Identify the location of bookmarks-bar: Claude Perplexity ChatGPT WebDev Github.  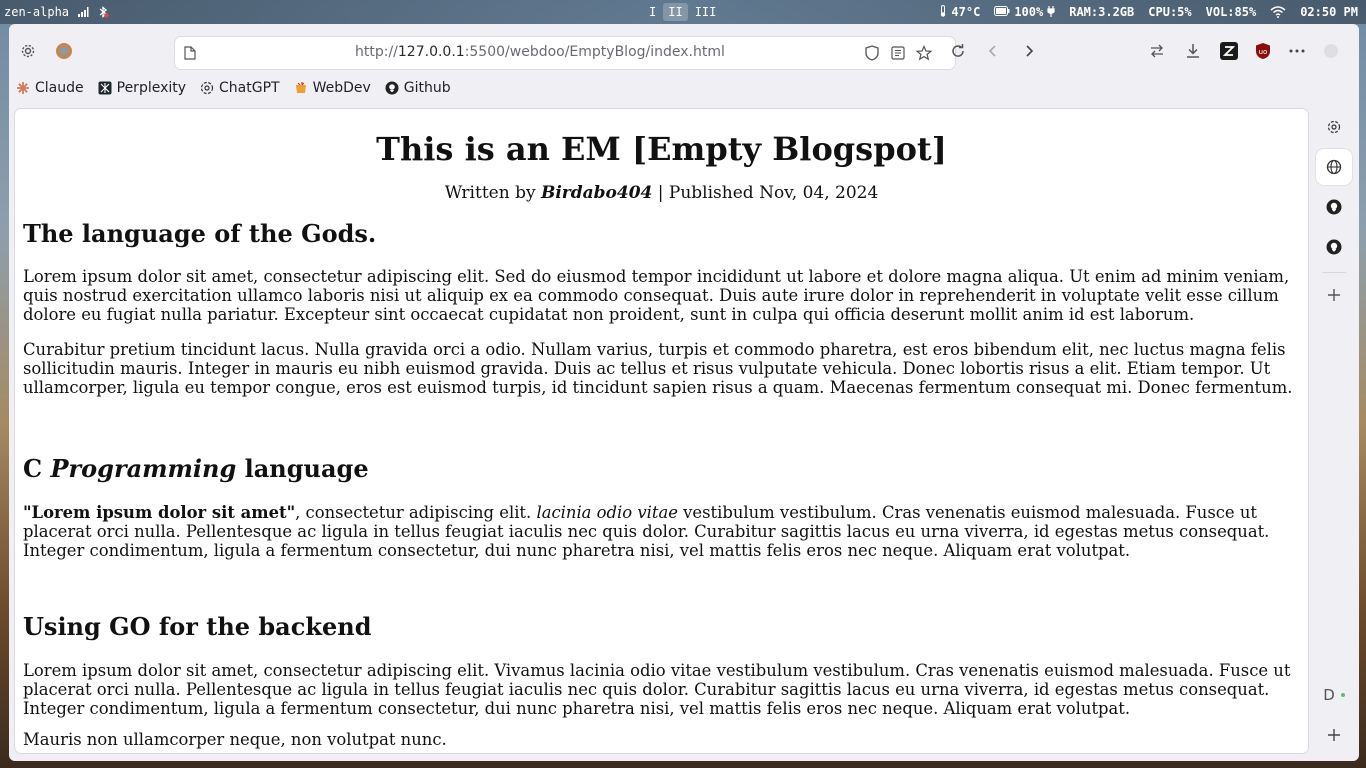
(230, 88).